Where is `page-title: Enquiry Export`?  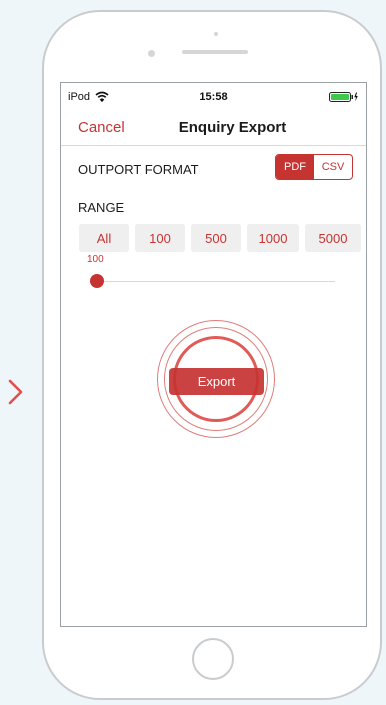 page-title: Enquiry Export is located at coordinates (232, 127).